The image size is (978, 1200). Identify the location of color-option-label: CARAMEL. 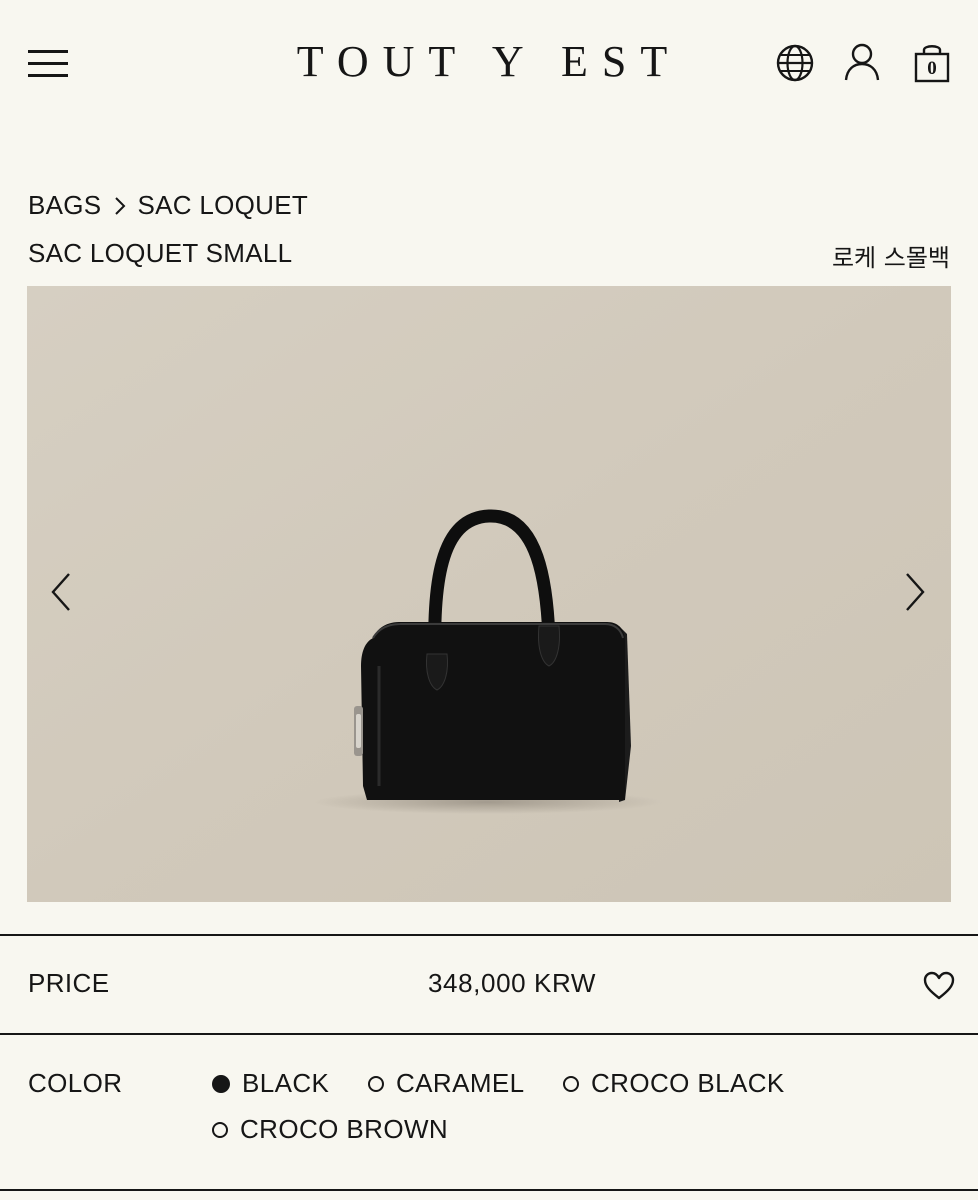
(460, 1083).